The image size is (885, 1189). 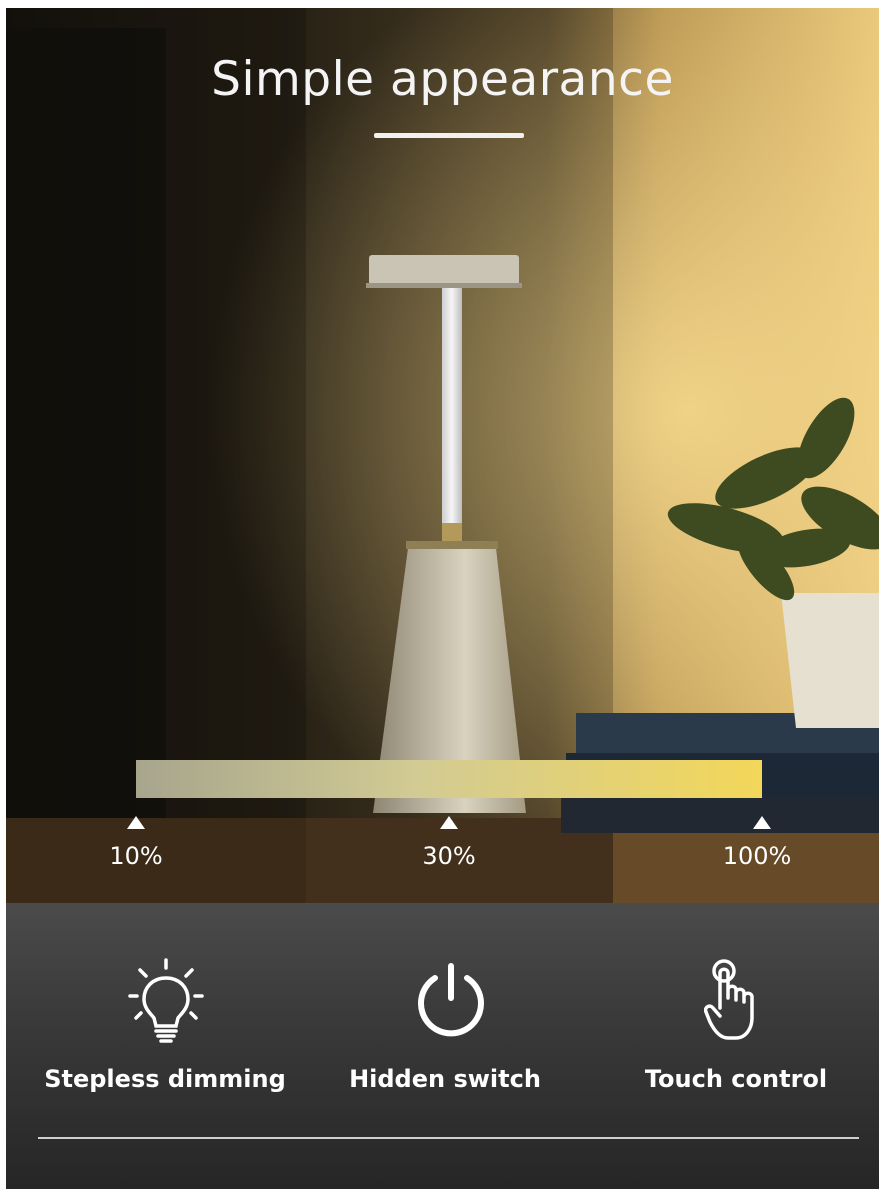 I want to click on feature-hidden-switch: Hidden switch, so click(x=445, y=1079).